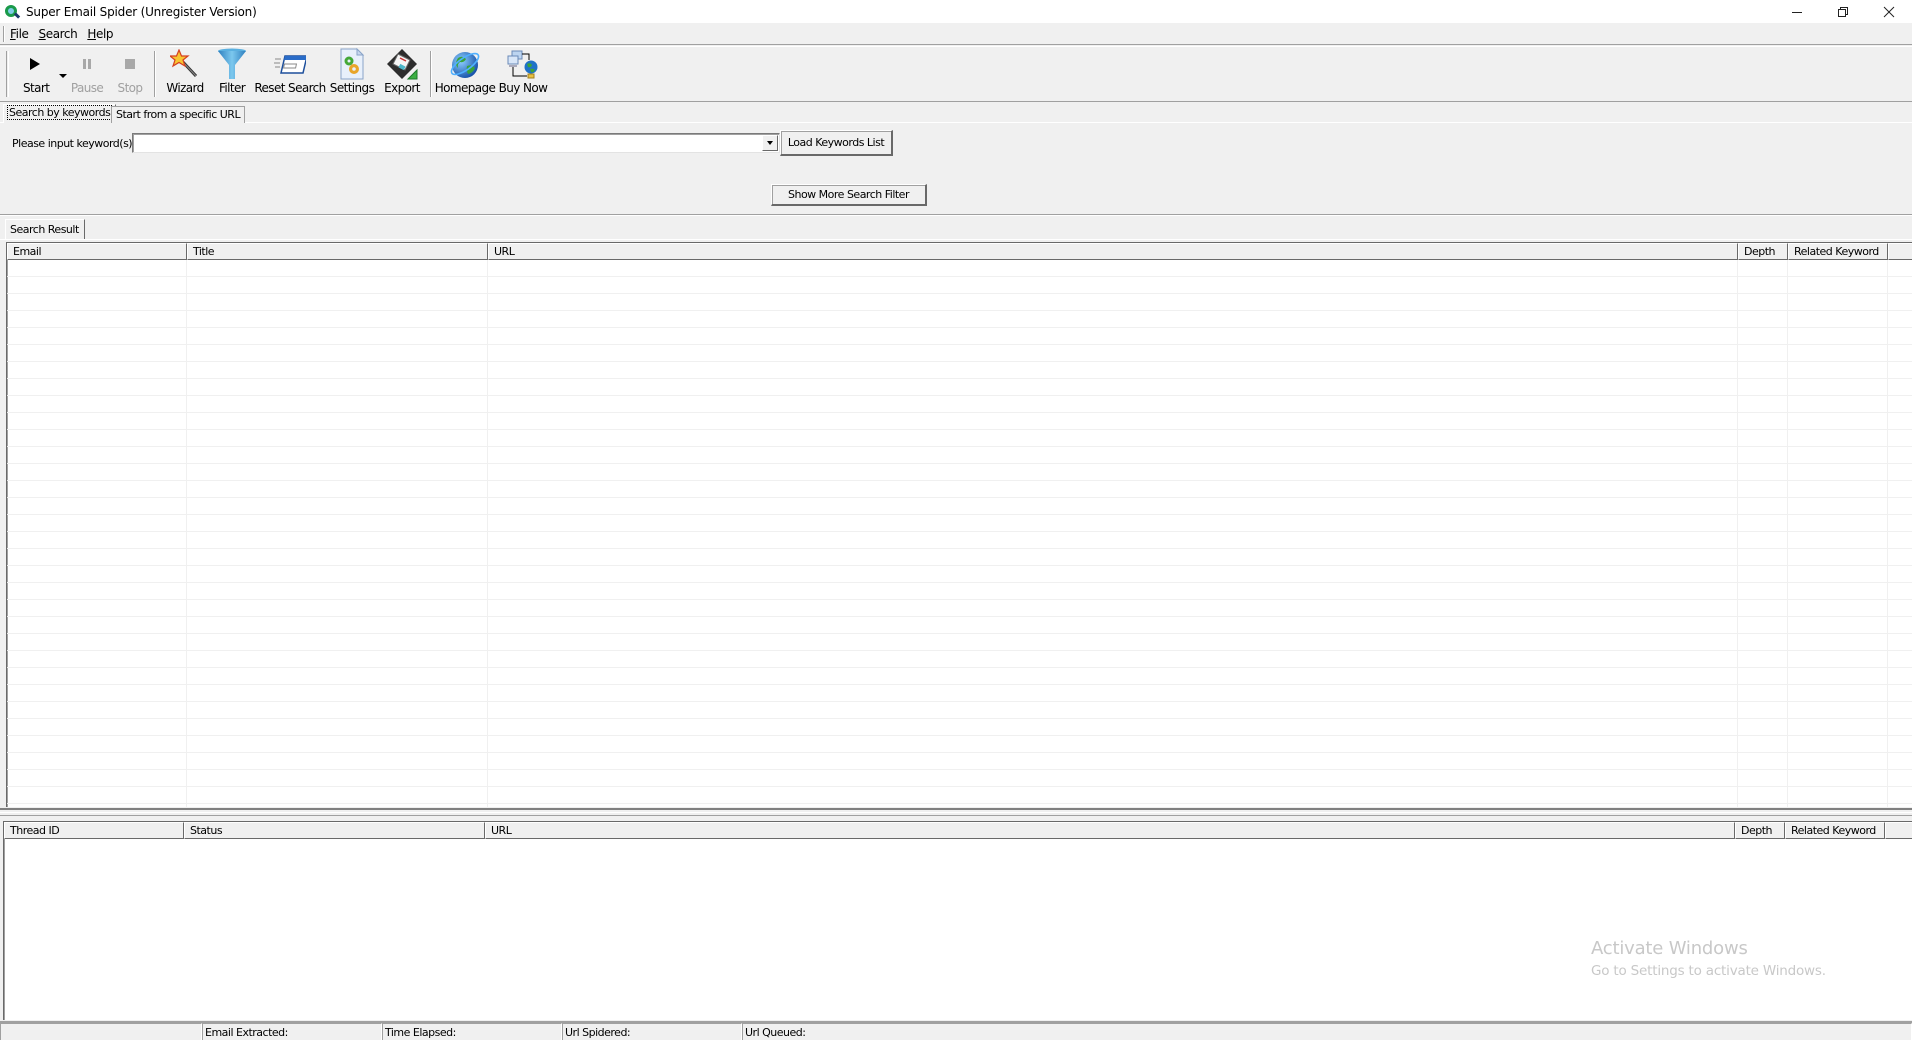 This screenshot has width=1912, height=1040. Describe the element at coordinates (445, 143) in the screenshot. I see `keyword-input` at that location.